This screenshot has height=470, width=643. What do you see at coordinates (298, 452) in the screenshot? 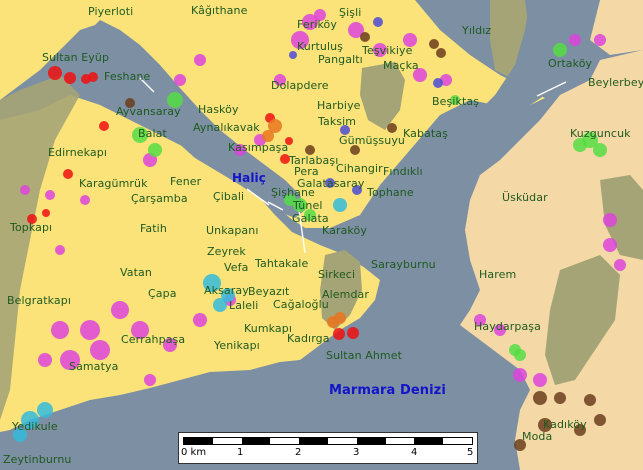
I see `scale-tick-2: 2` at bounding box center [298, 452].